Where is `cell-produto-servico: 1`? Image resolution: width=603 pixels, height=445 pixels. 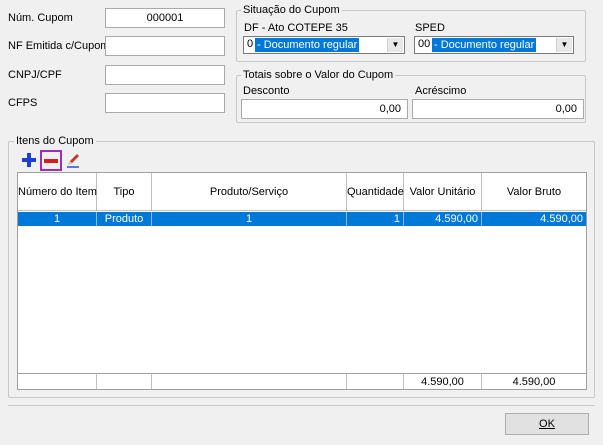
cell-produto-servico: 1 is located at coordinates (249, 219).